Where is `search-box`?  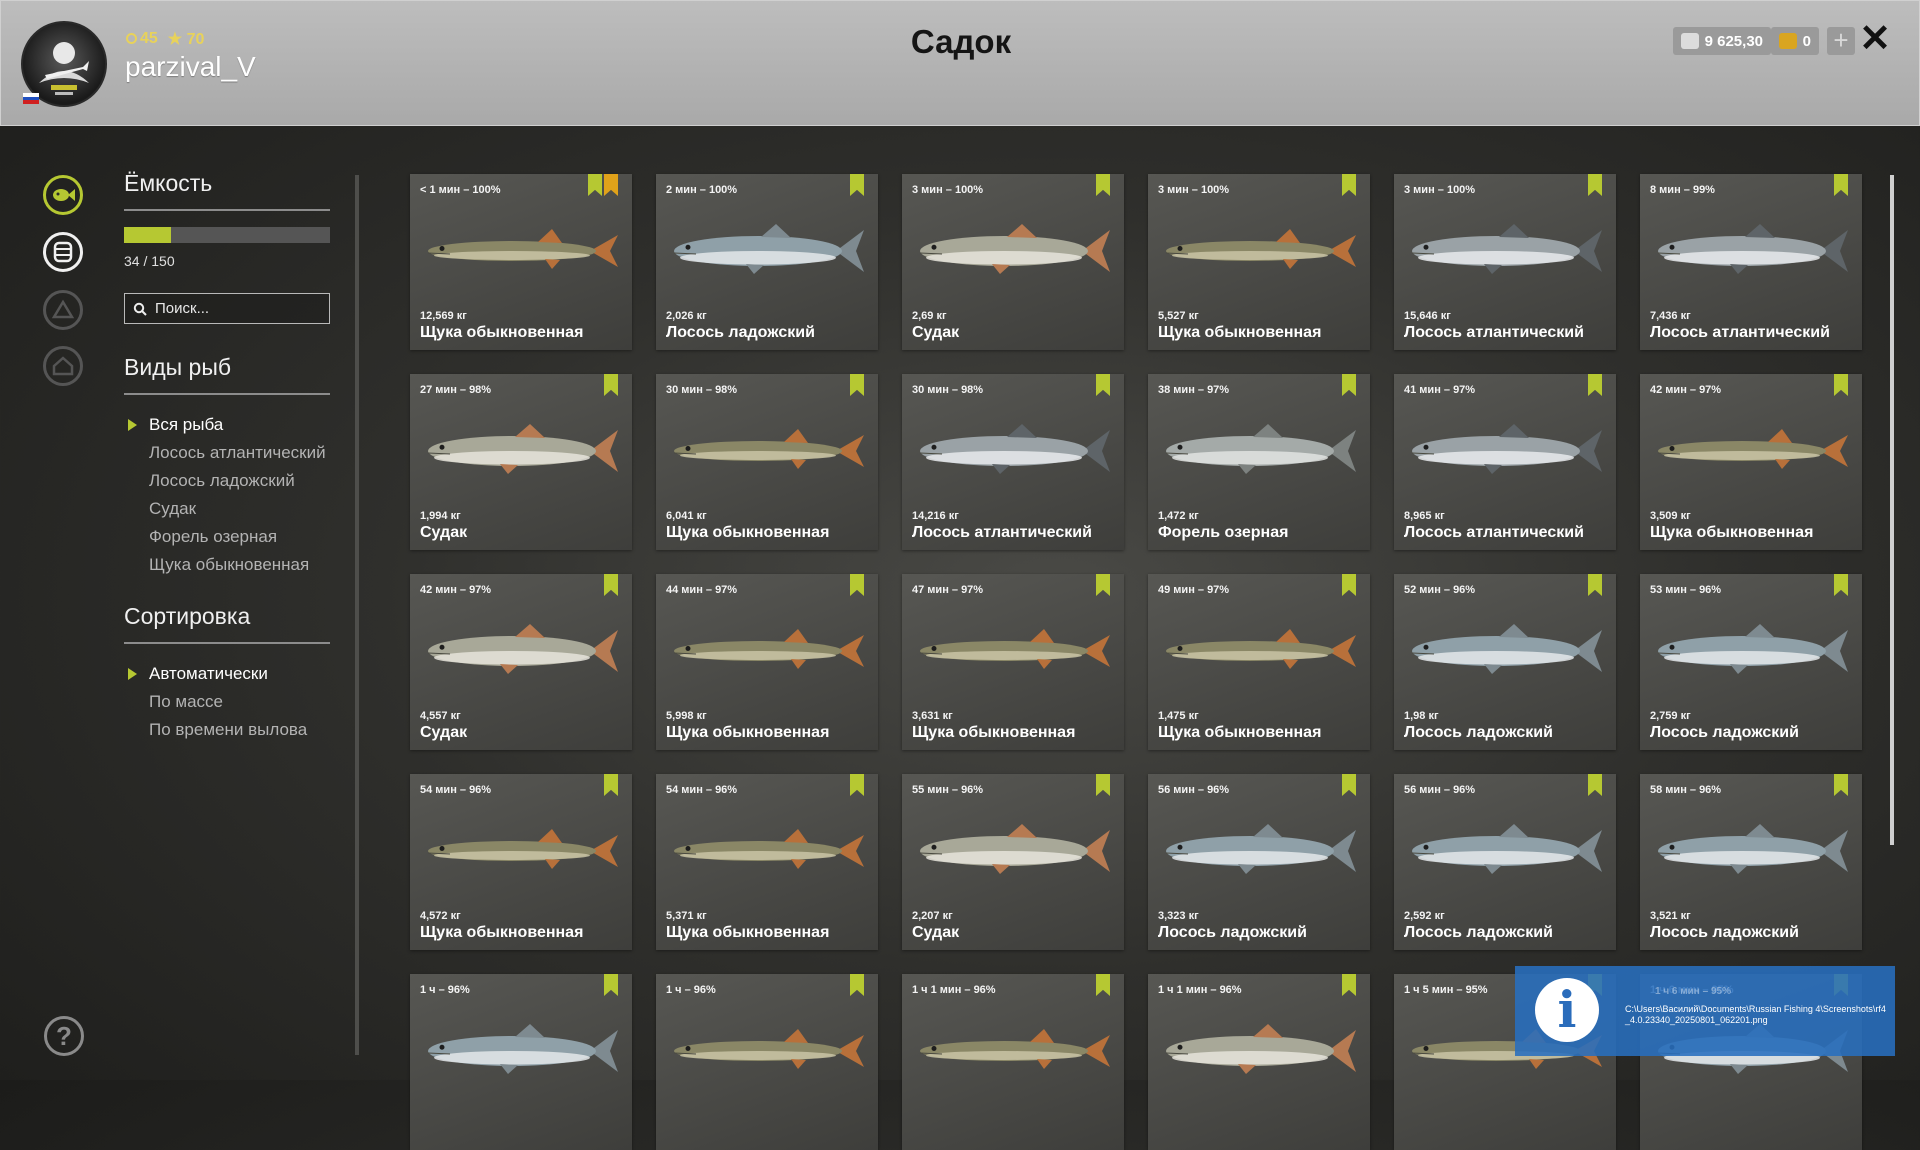 search-box is located at coordinates (227, 308).